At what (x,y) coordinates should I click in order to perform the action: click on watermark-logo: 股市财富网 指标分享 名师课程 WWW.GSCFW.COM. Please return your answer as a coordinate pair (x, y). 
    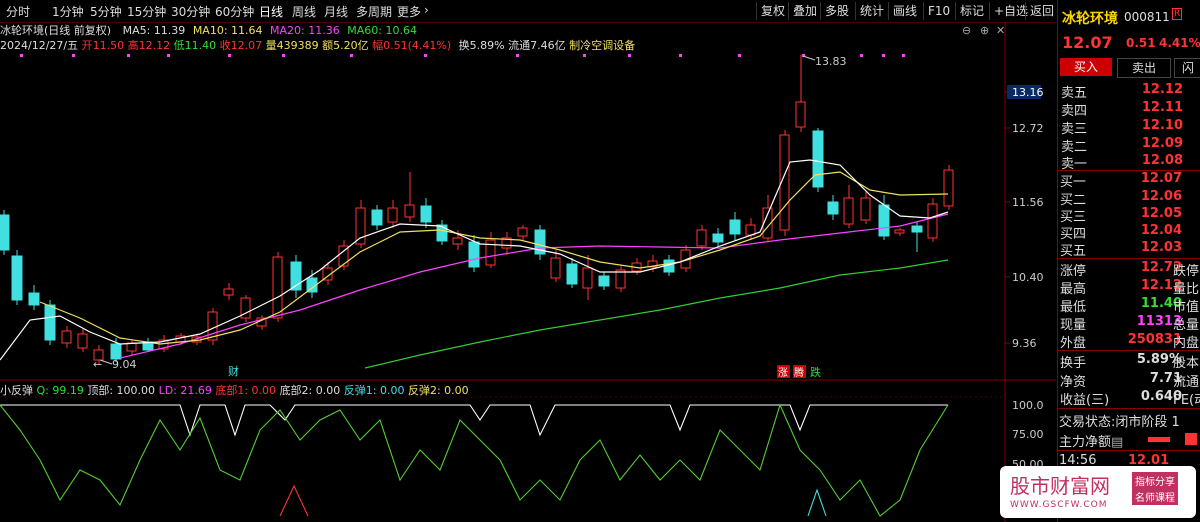
    Looking at the image, I should click on (1098, 492).